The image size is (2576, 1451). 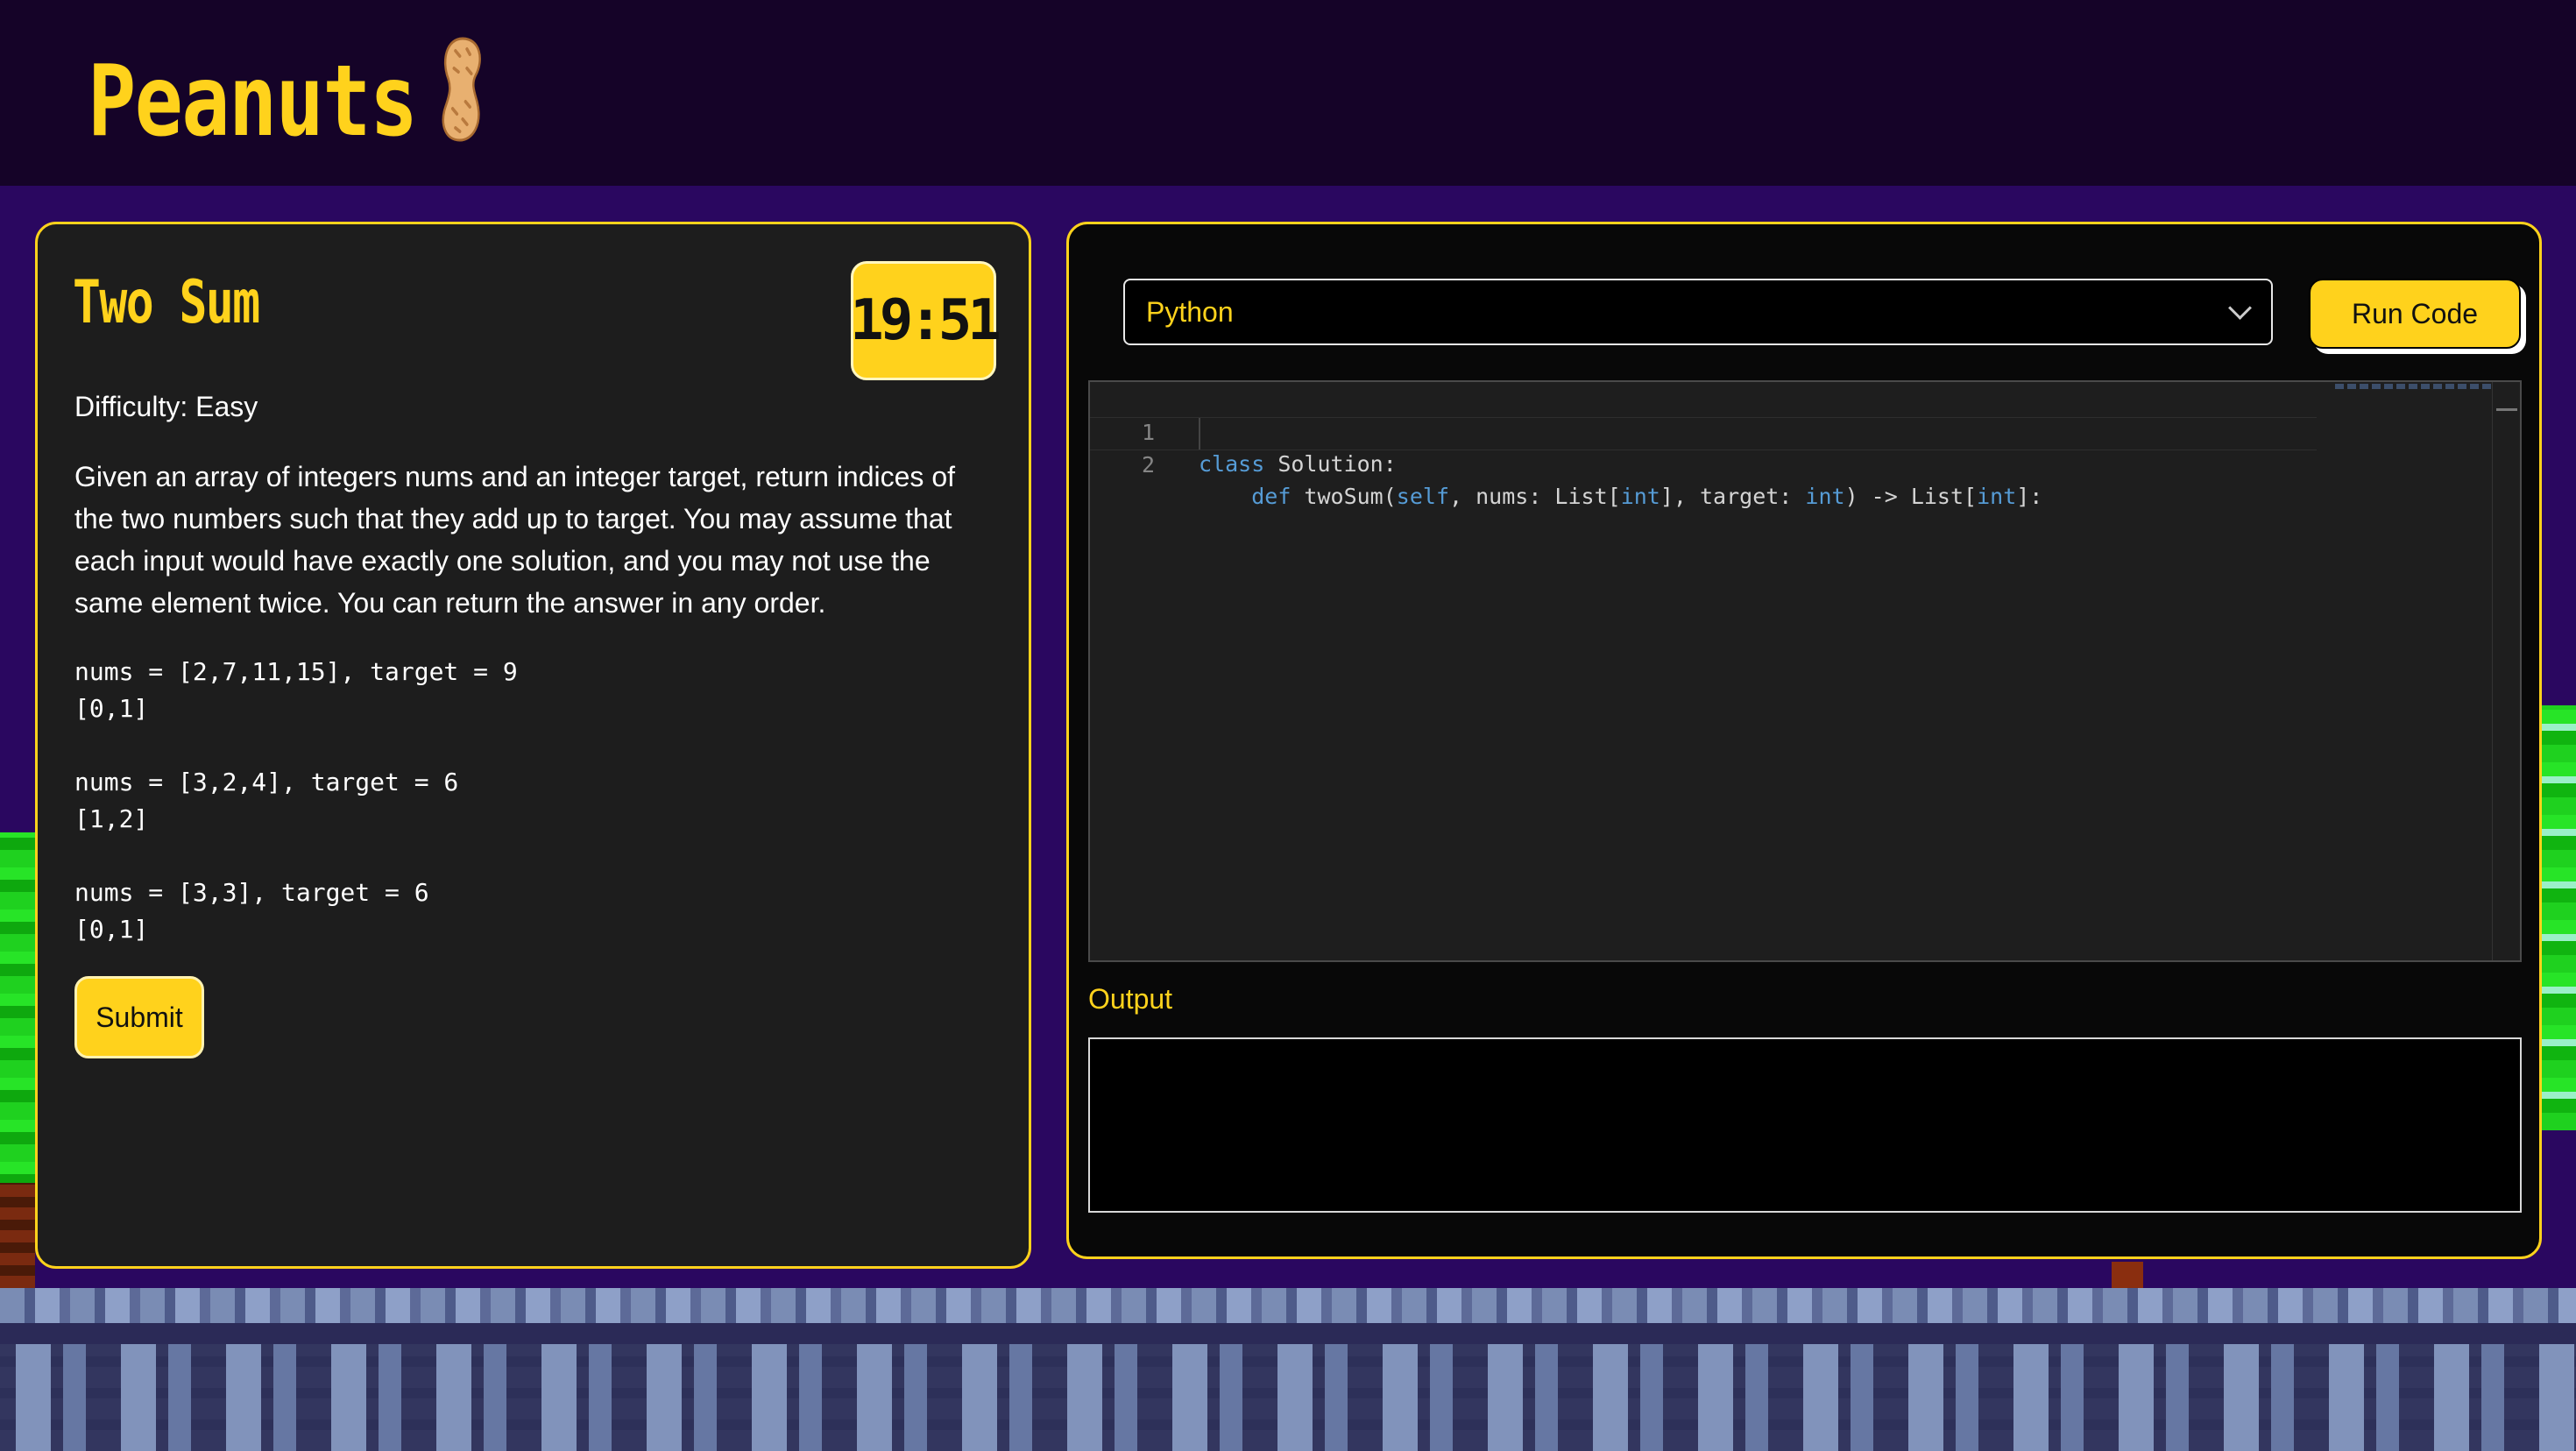 I want to click on language-select: Python, so click(x=1698, y=312).